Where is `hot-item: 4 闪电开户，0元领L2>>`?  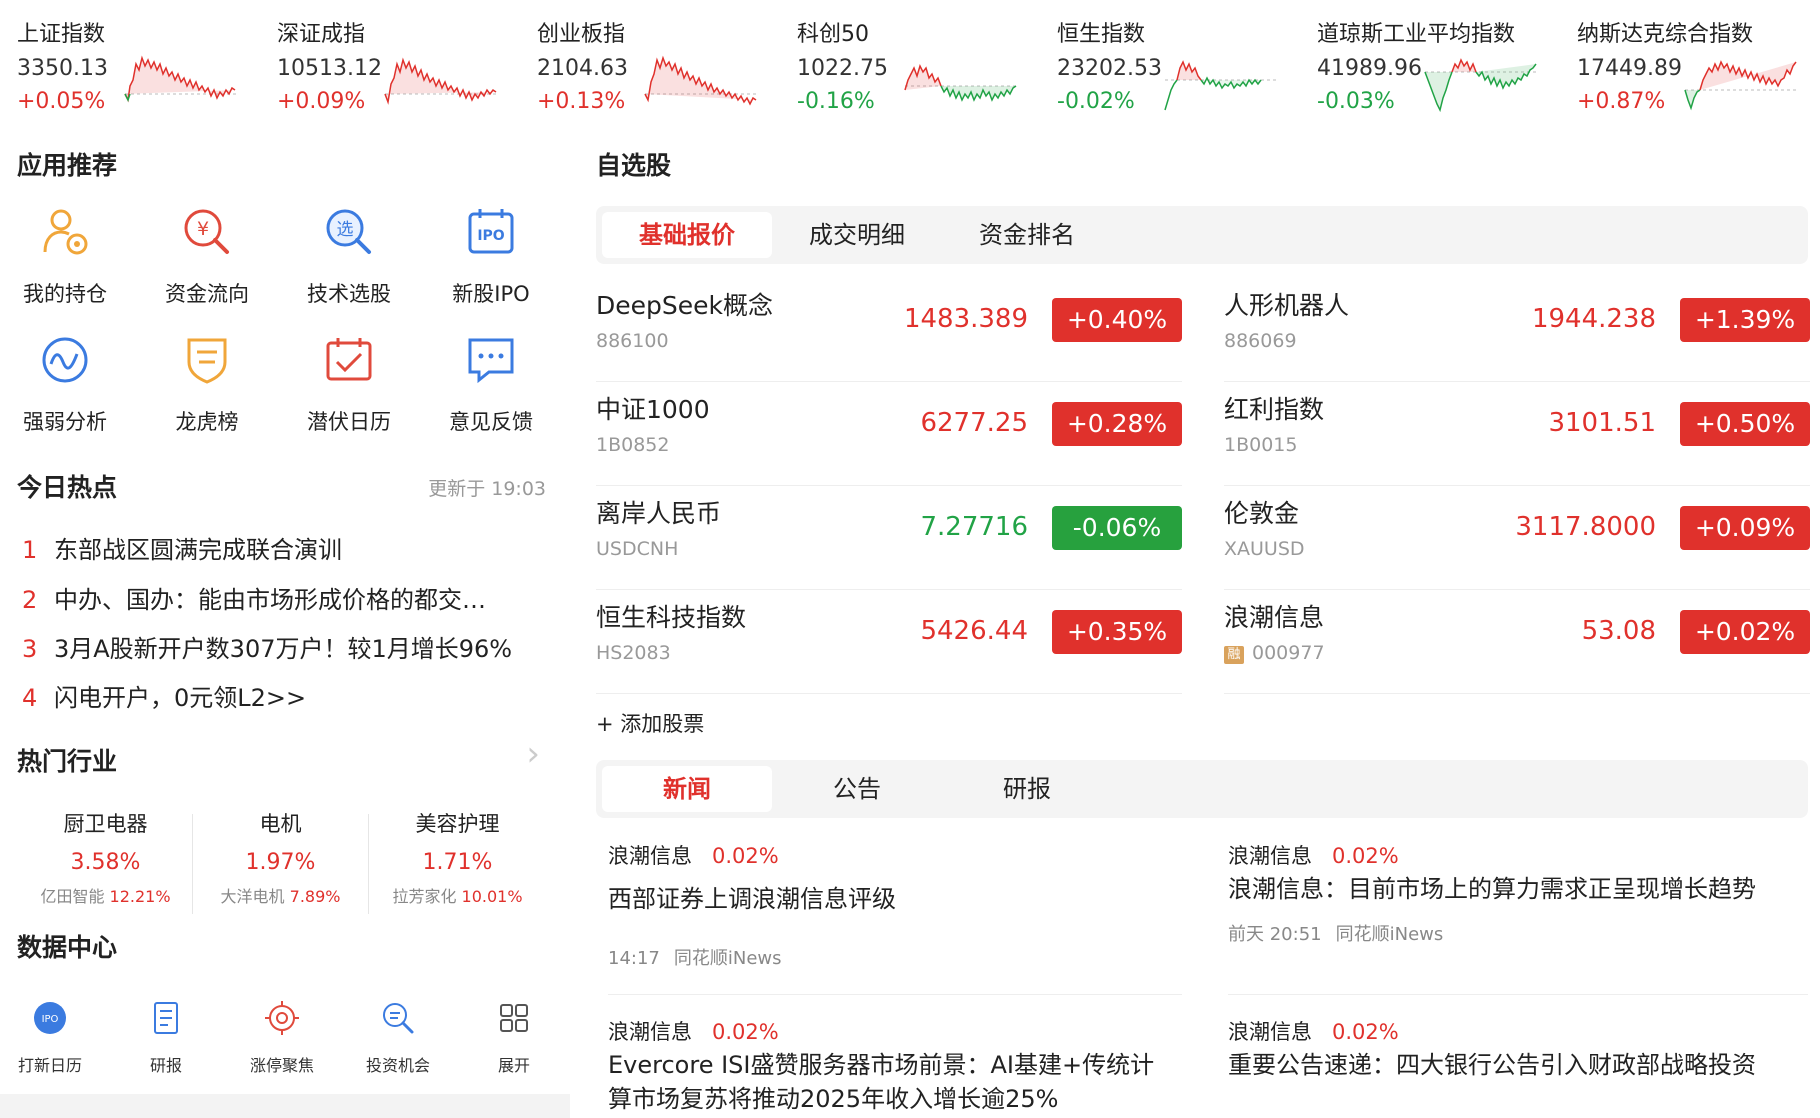
hot-item: 4 闪电开户，0元领L2>> is located at coordinates (164, 695).